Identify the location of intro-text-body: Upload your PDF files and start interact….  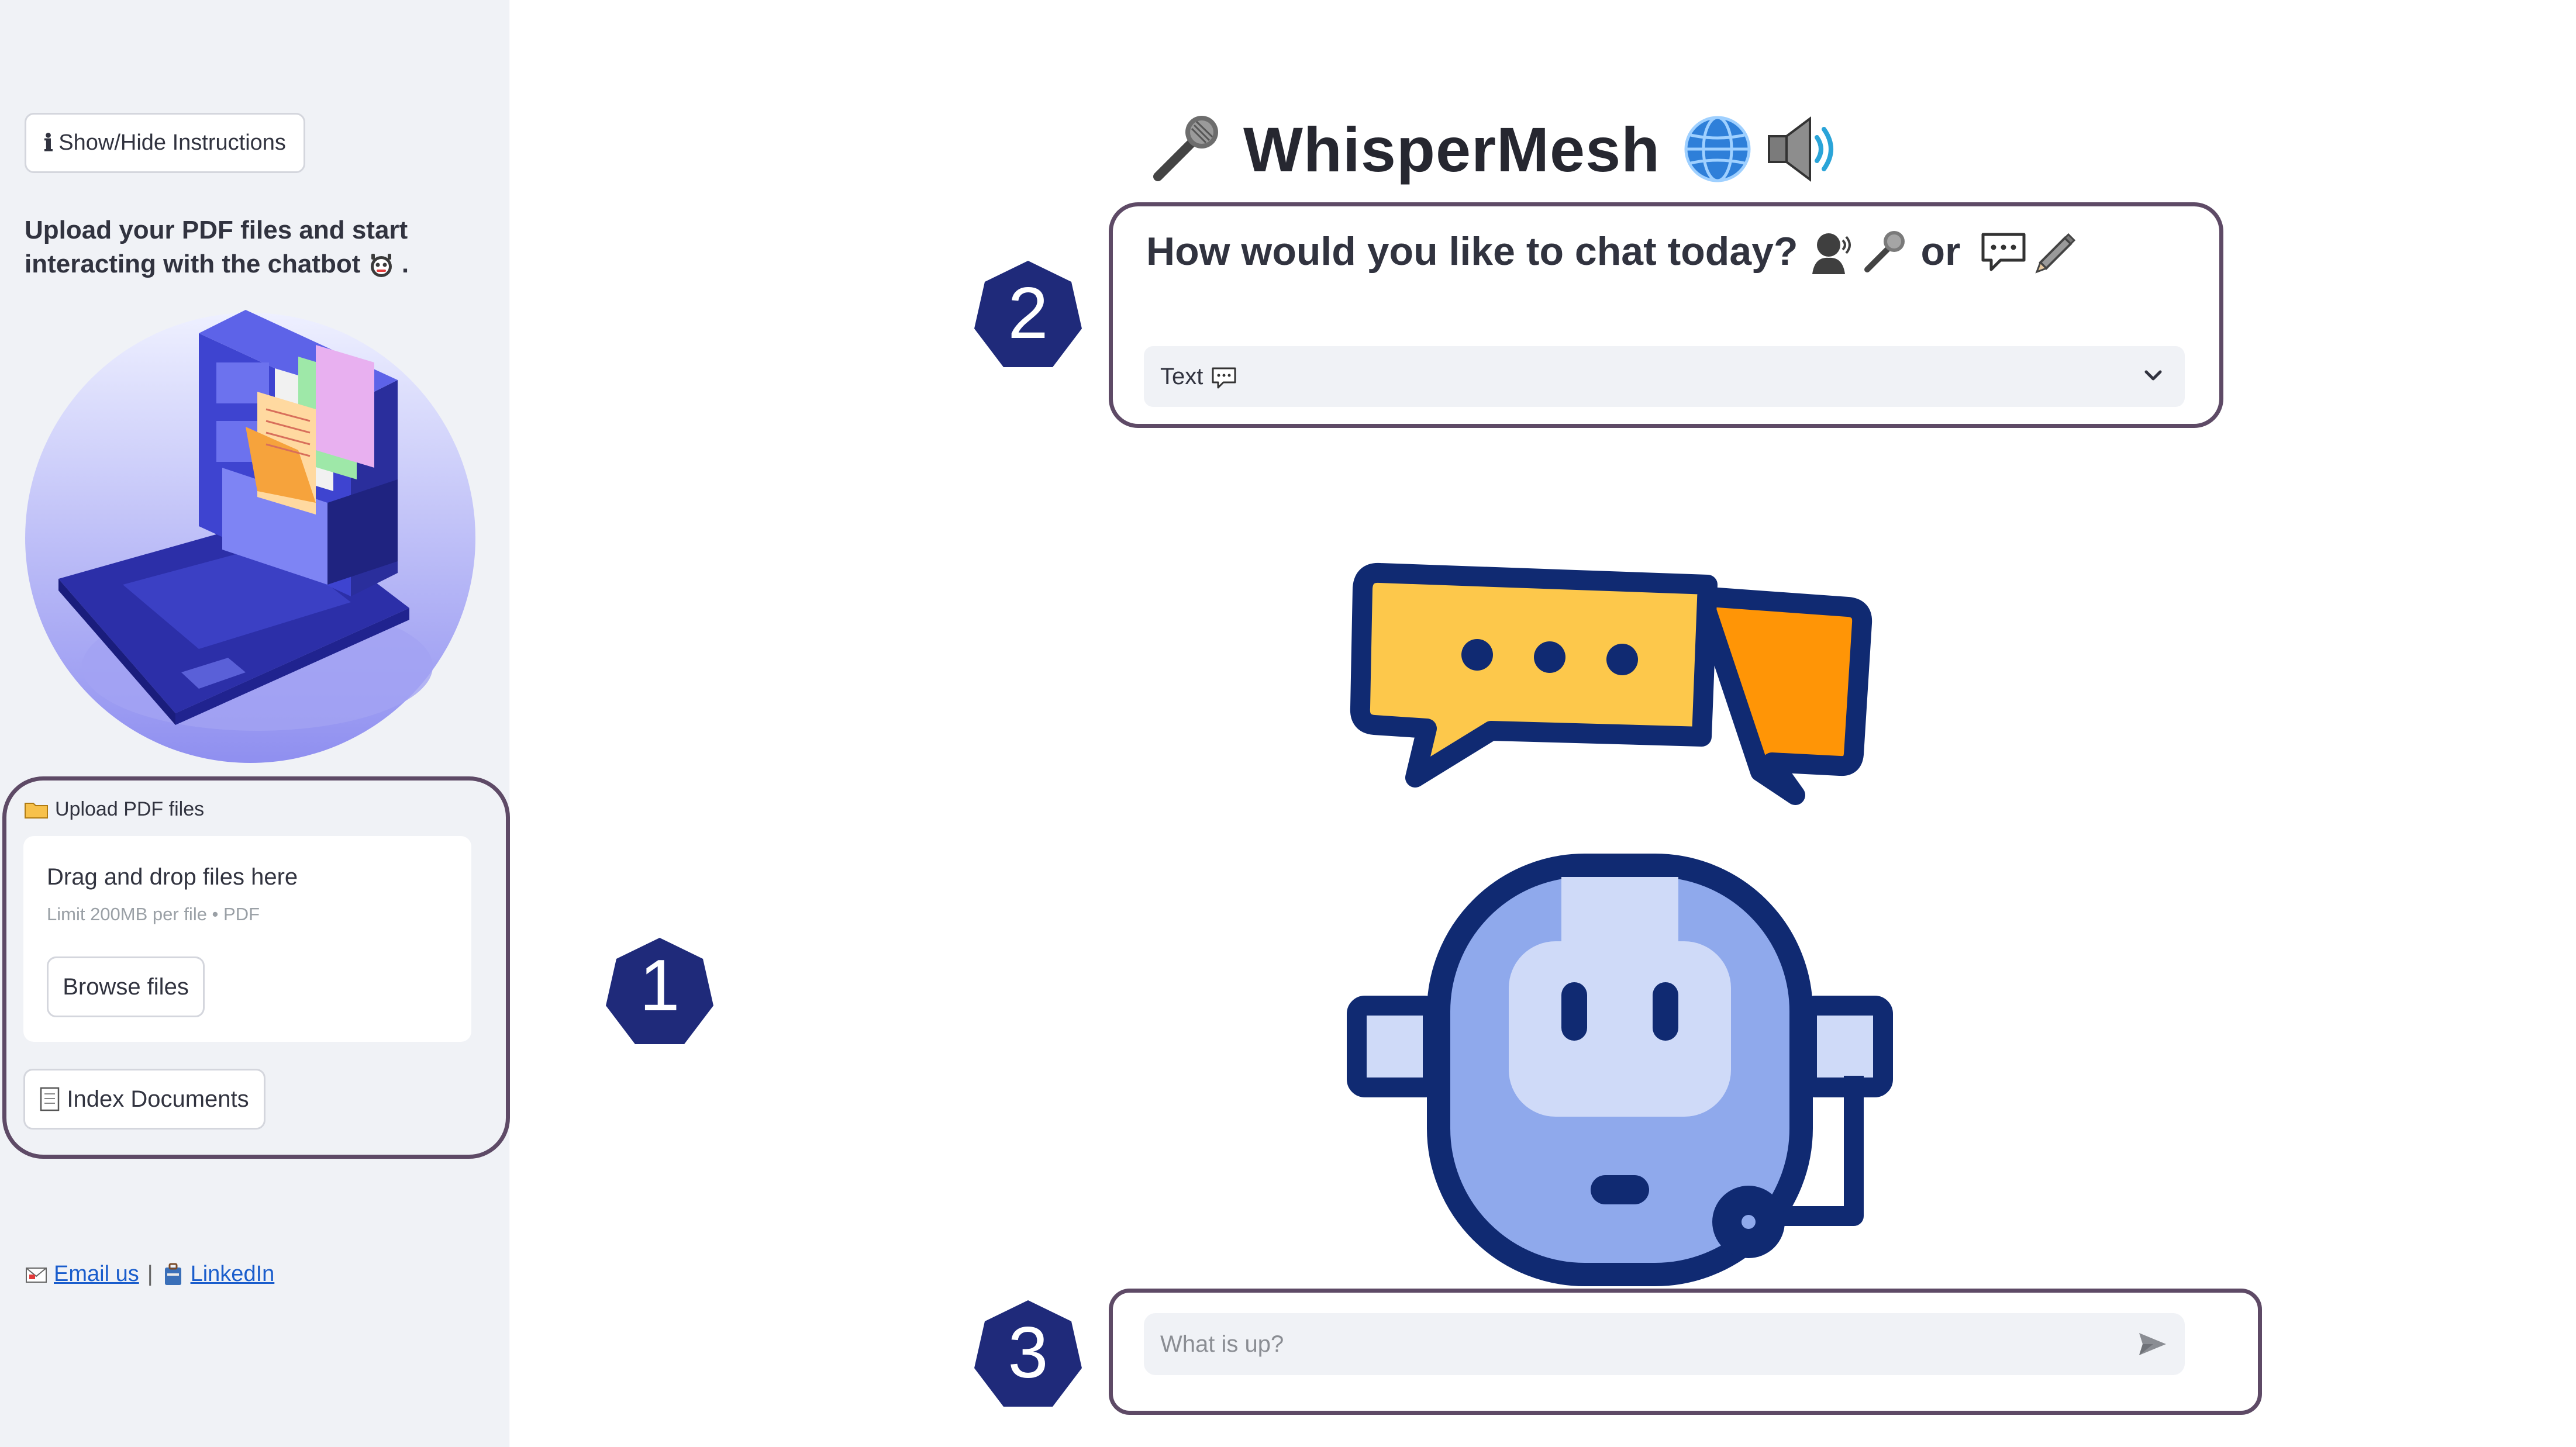
(217, 247).